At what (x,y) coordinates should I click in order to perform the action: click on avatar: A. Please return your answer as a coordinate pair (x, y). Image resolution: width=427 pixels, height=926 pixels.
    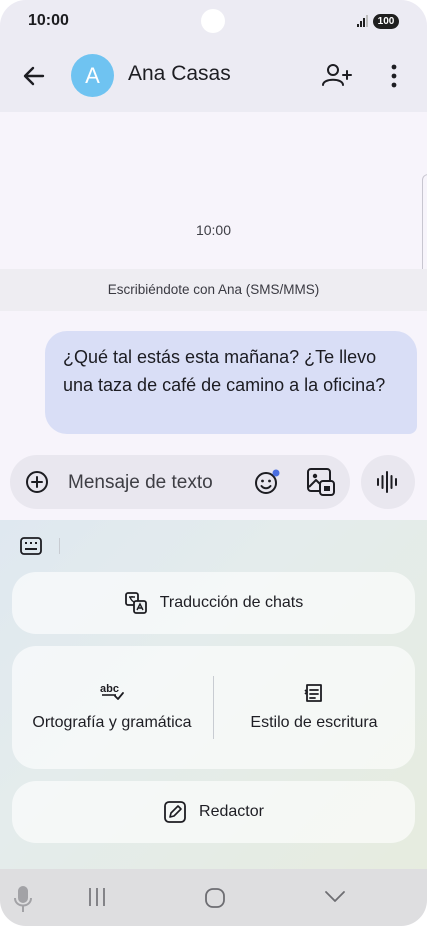
    Looking at the image, I should click on (92, 75).